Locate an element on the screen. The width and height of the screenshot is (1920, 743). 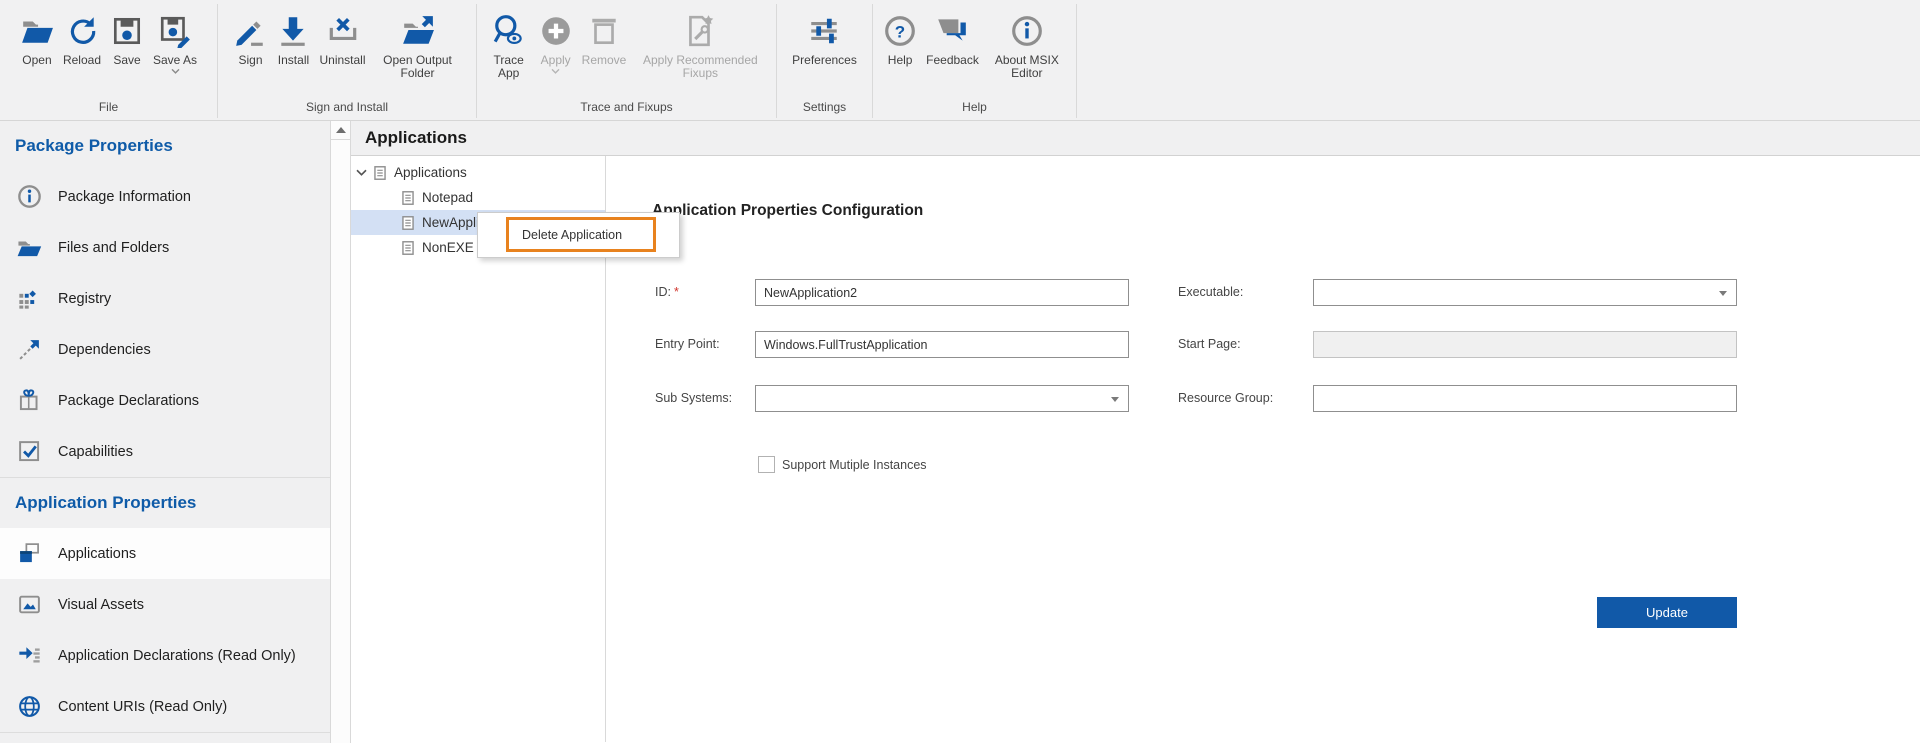
tree-node-label: Applications is located at coordinates (430, 172).